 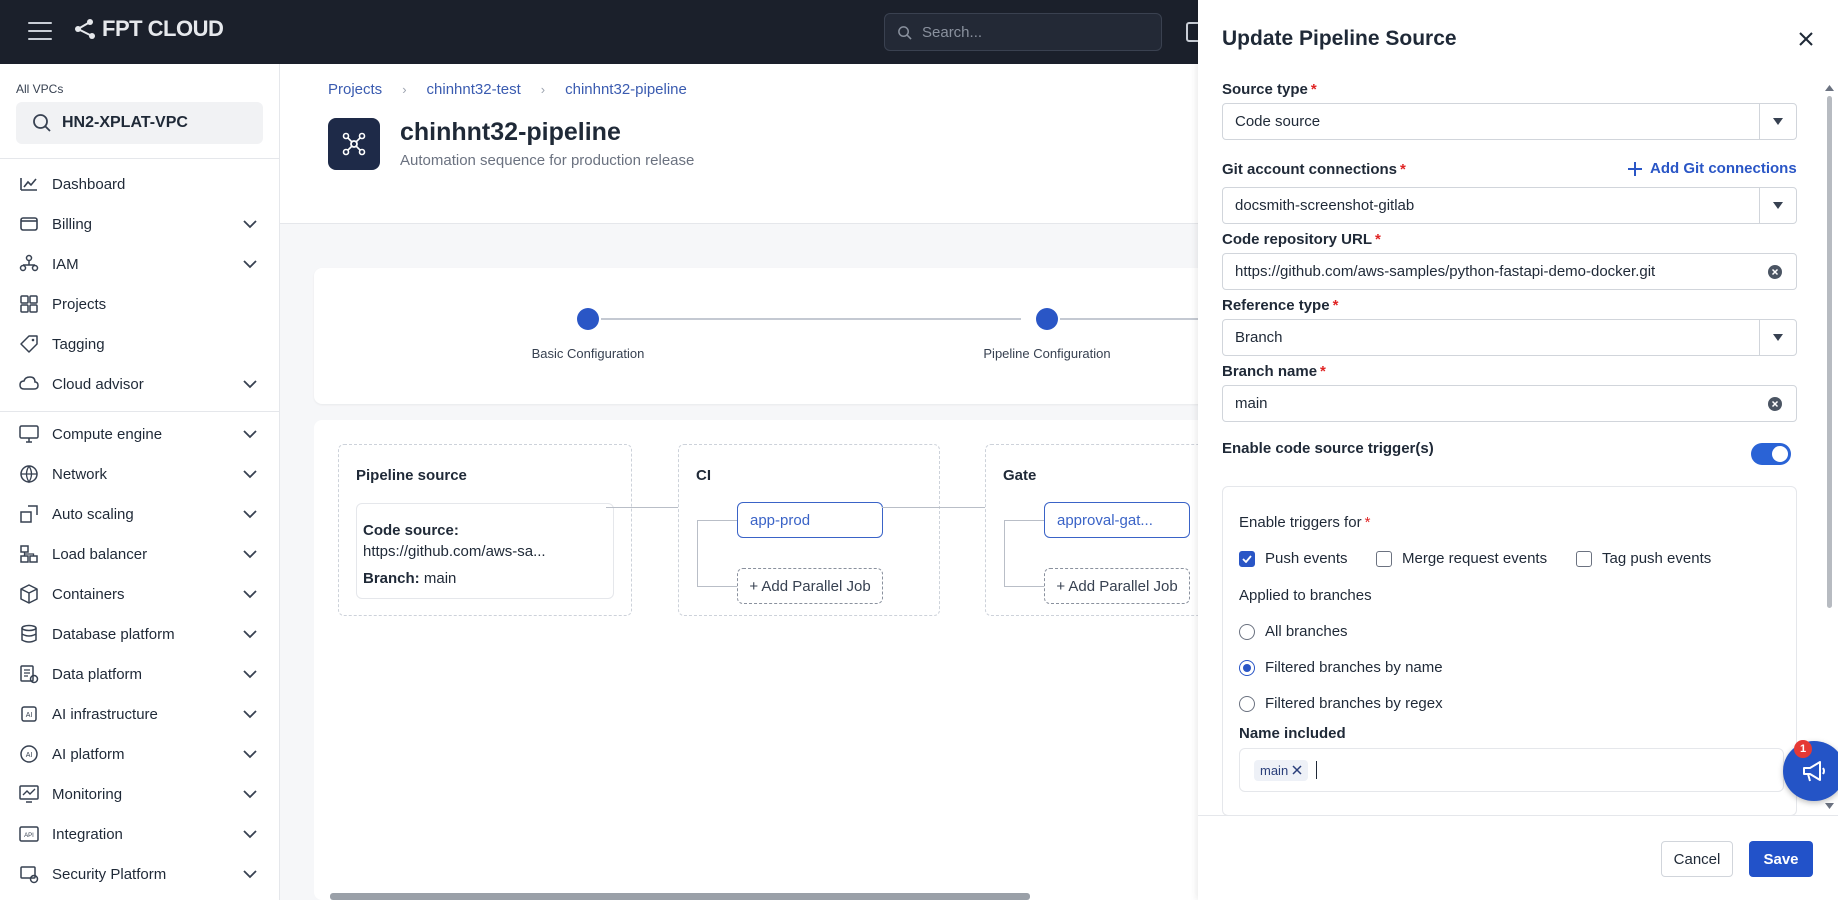 I want to click on sidebar-item-iam: IAM, so click(x=139, y=264).